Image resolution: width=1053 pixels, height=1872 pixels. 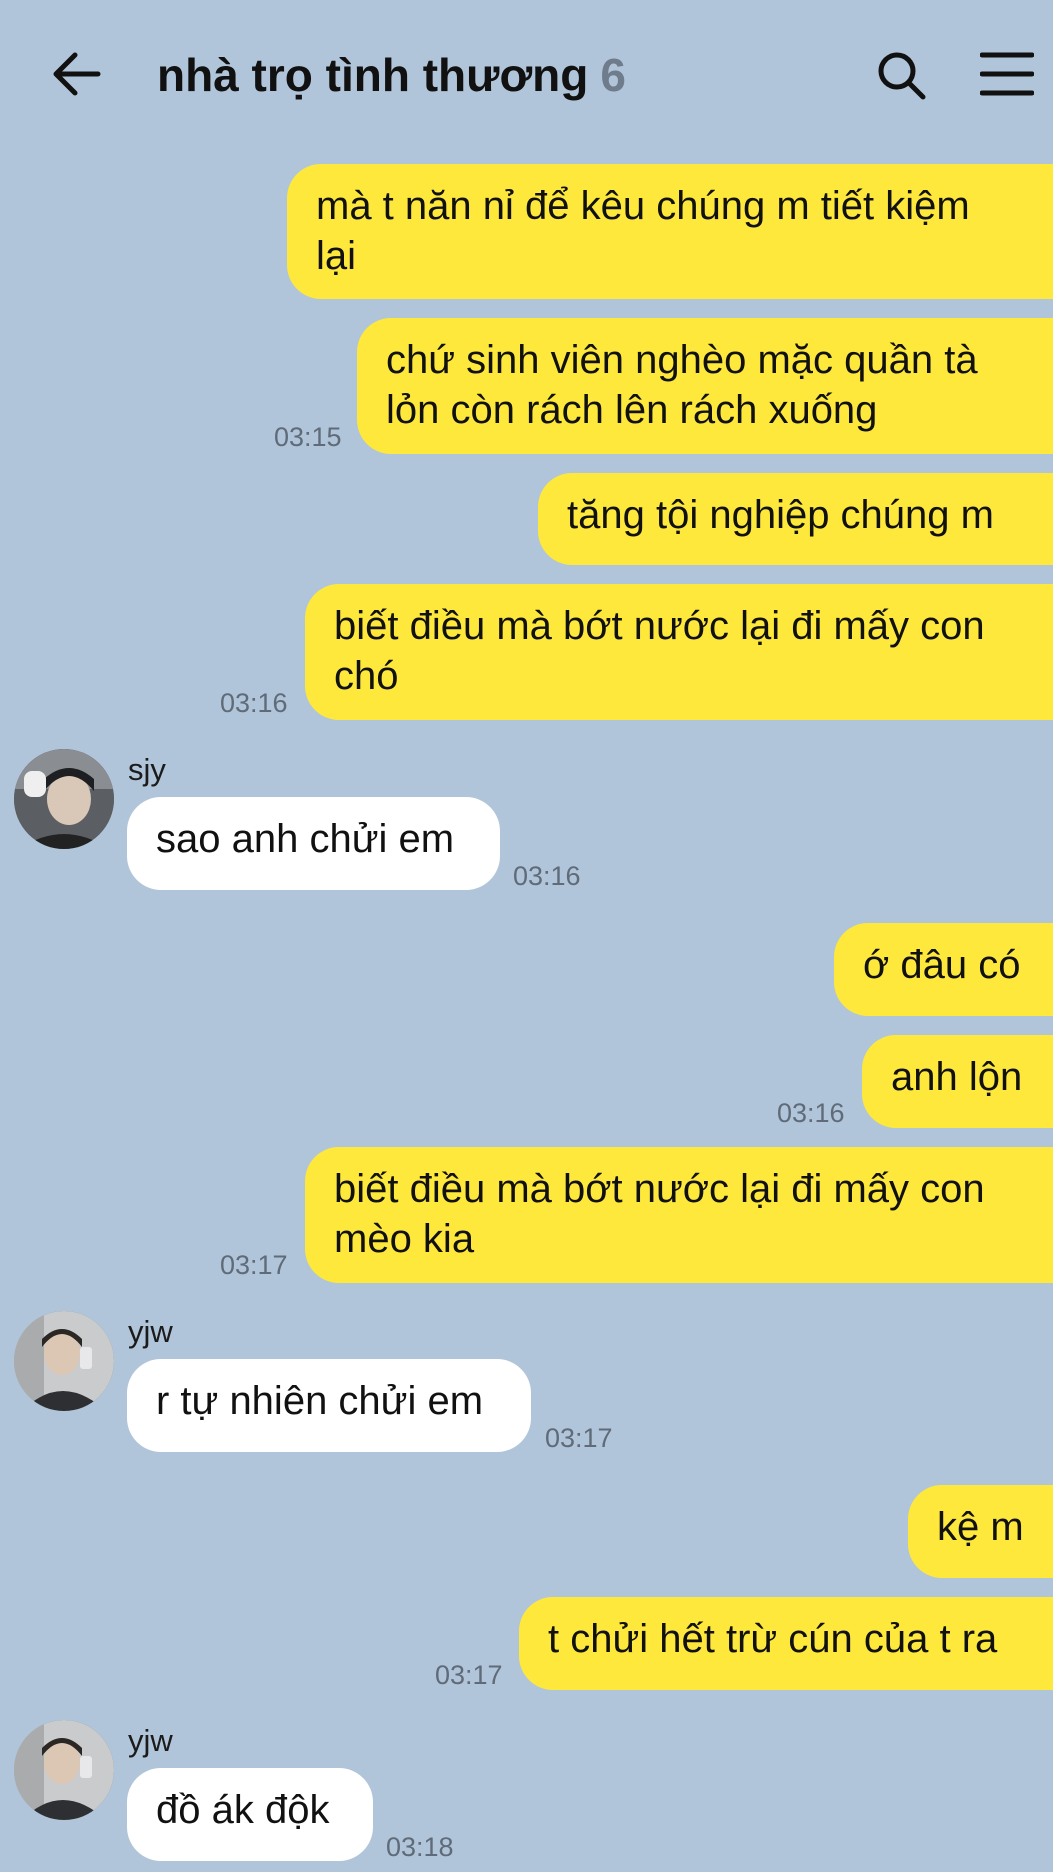 I want to click on hamburger-menu-icon, so click(x=1007, y=74).